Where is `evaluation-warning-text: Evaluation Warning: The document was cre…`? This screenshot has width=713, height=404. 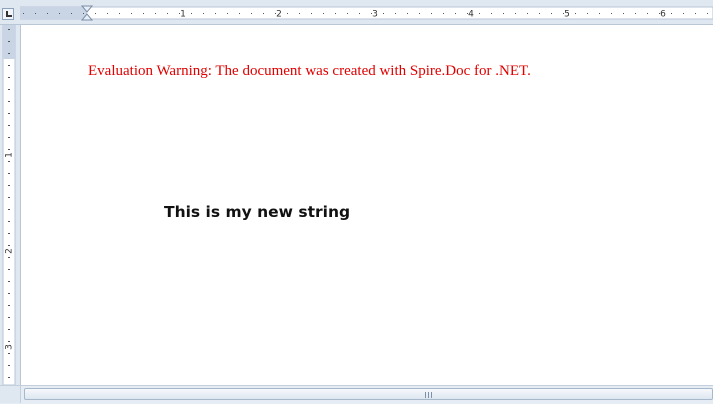
evaluation-warning-text: Evaluation Warning: The document was cre… is located at coordinates (309, 71).